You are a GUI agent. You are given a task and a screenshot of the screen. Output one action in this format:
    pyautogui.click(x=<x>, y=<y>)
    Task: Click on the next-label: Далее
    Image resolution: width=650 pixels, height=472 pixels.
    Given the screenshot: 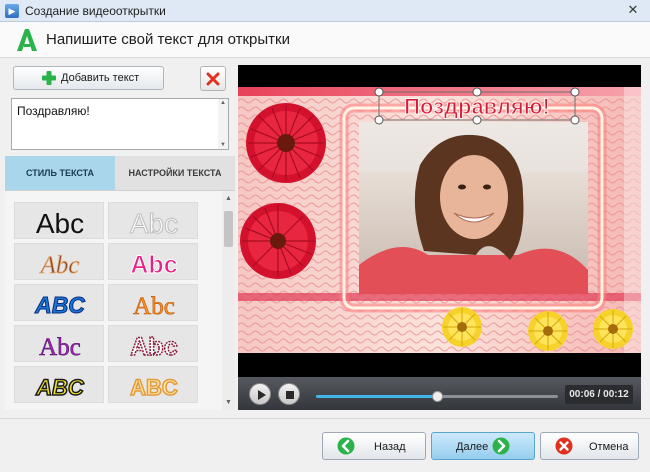 What is the action you would take?
    pyautogui.click(x=472, y=447)
    